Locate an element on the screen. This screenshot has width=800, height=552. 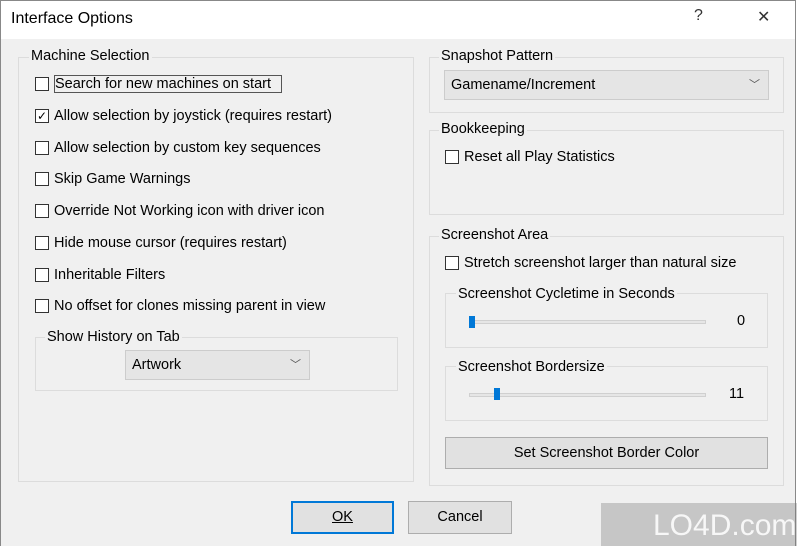
machine-selection-label: Machine Selection is located at coordinates (90, 56).